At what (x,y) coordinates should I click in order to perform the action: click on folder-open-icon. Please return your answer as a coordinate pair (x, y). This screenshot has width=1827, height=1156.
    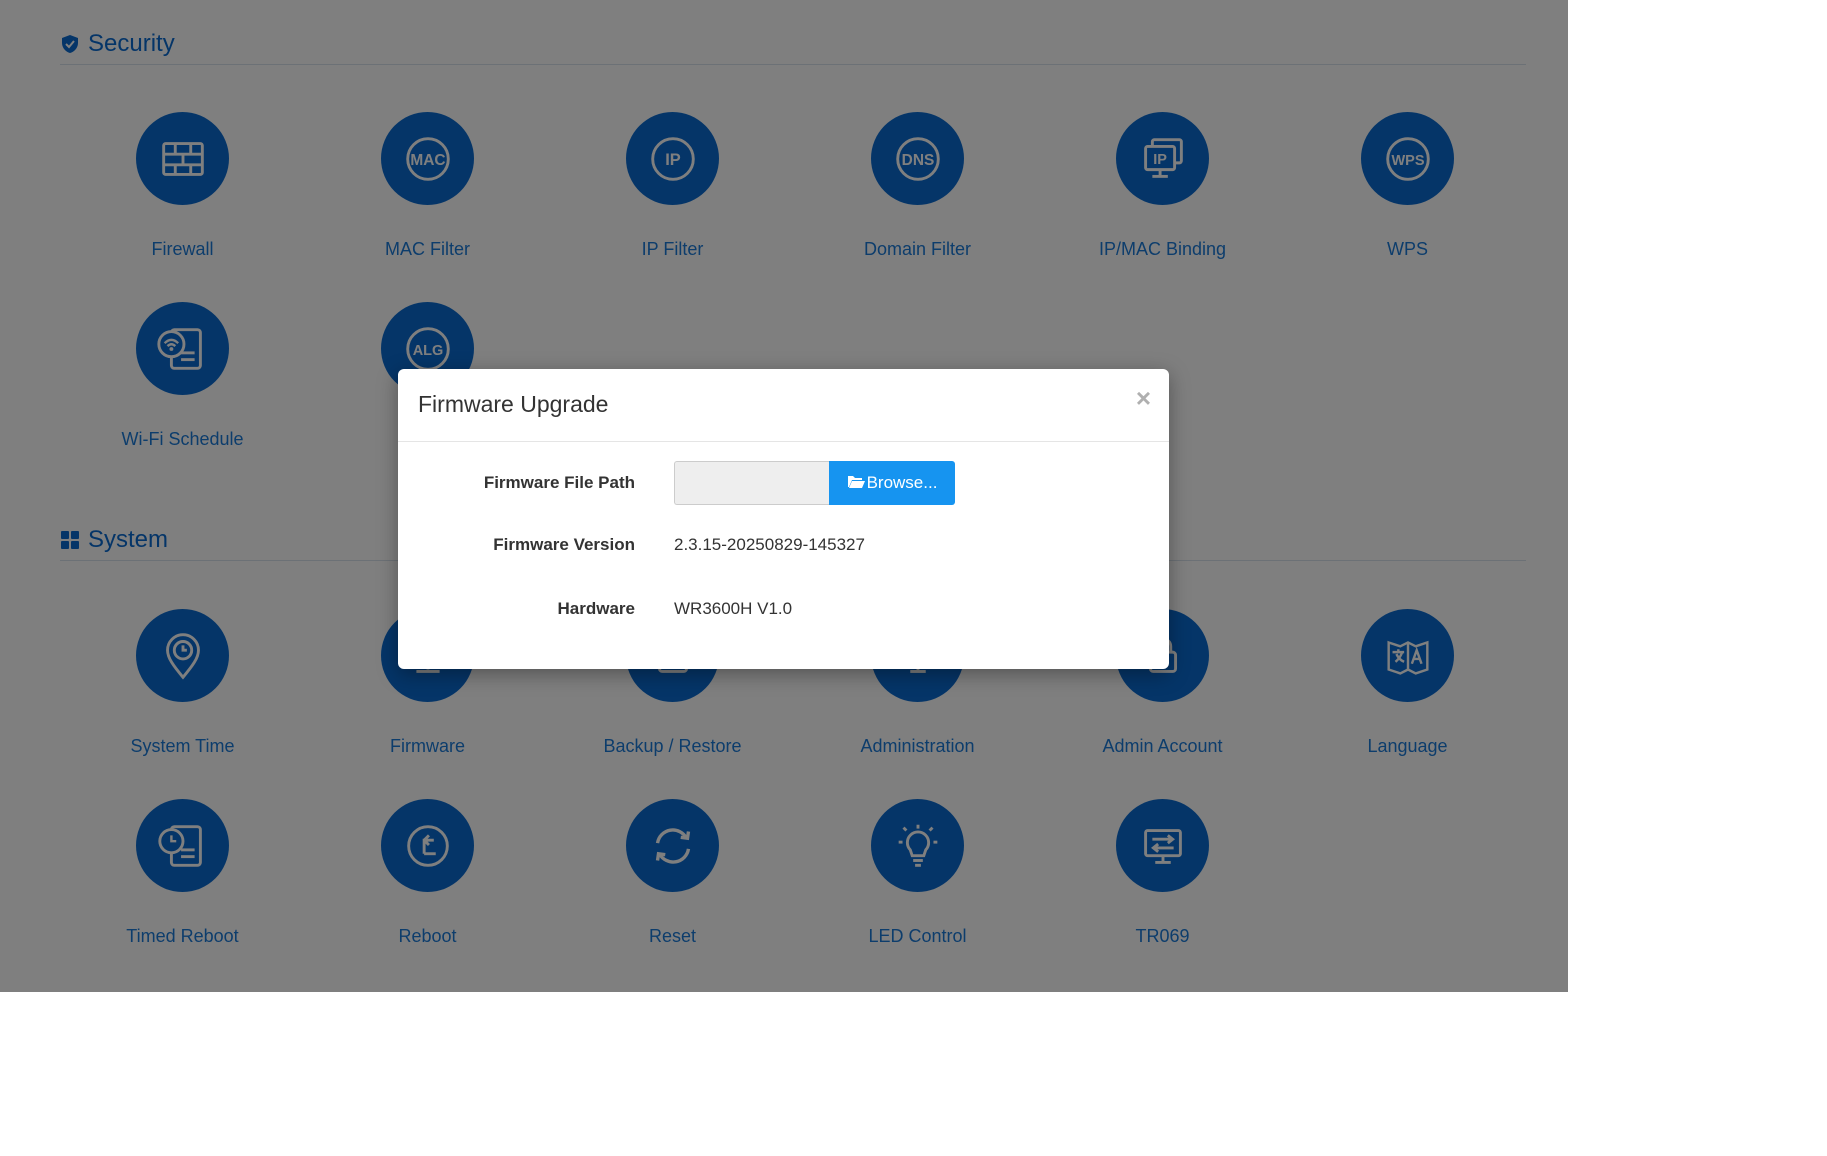
    Looking at the image, I should click on (857, 483).